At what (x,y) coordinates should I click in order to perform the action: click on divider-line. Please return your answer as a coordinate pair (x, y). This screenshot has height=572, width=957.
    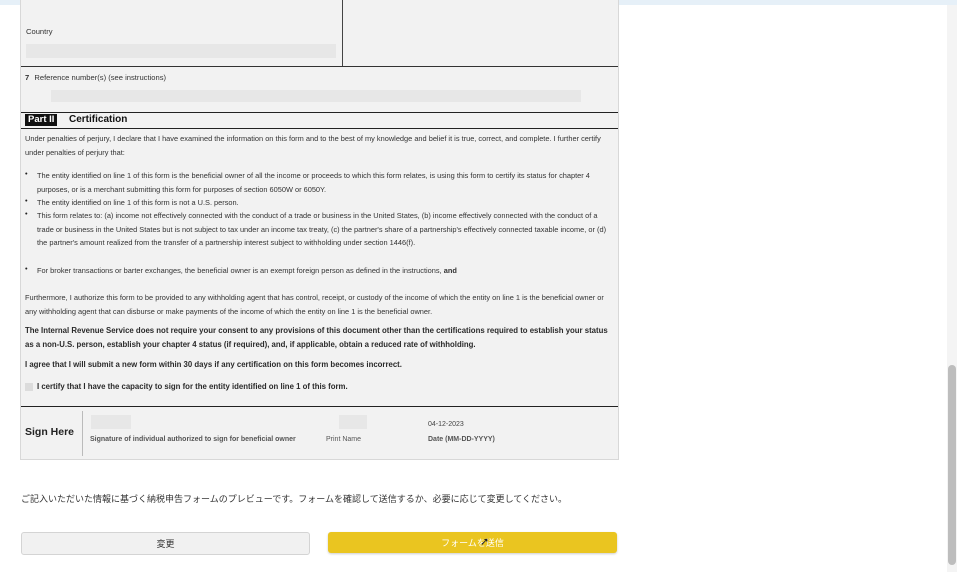
    Looking at the image, I should click on (319, 66).